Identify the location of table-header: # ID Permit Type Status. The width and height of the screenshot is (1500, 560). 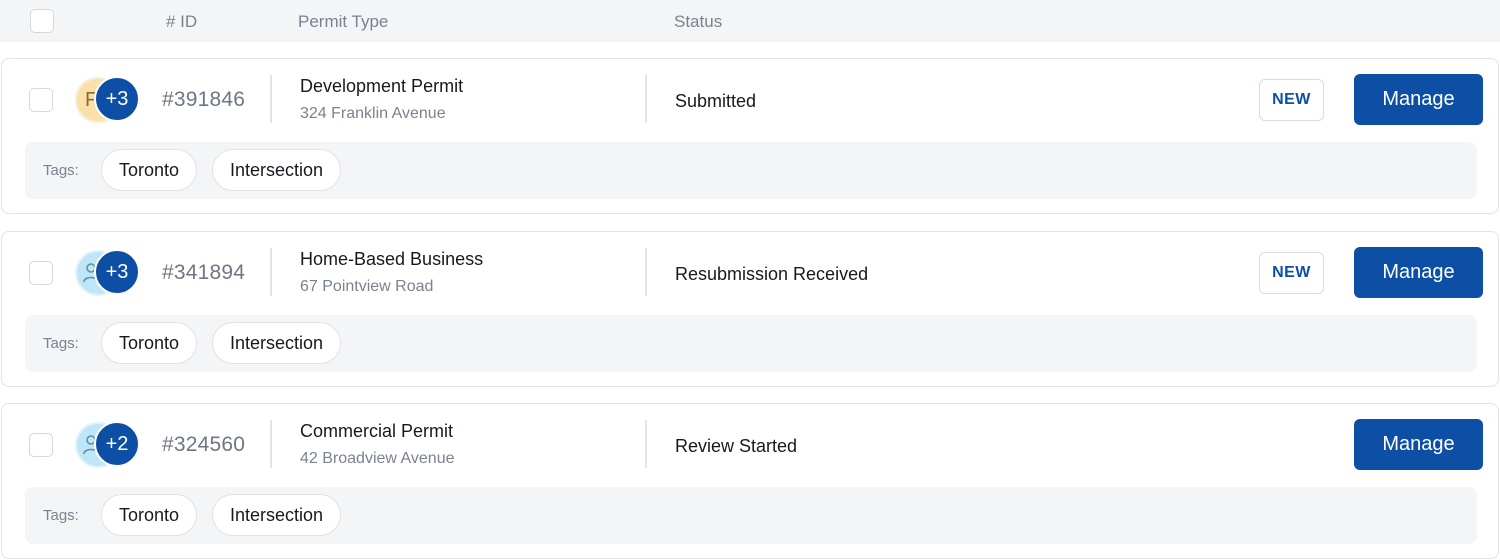
(750, 21).